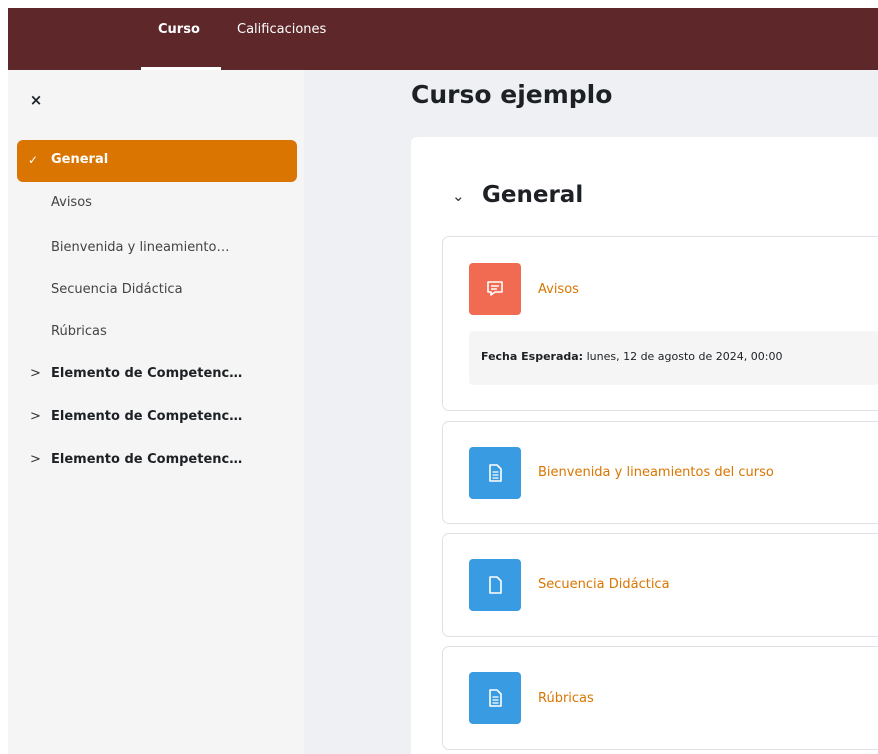 This screenshot has width=878, height=754. I want to click on activity-card-secuencia: Secuencia Didáctica, so click(660, 585).